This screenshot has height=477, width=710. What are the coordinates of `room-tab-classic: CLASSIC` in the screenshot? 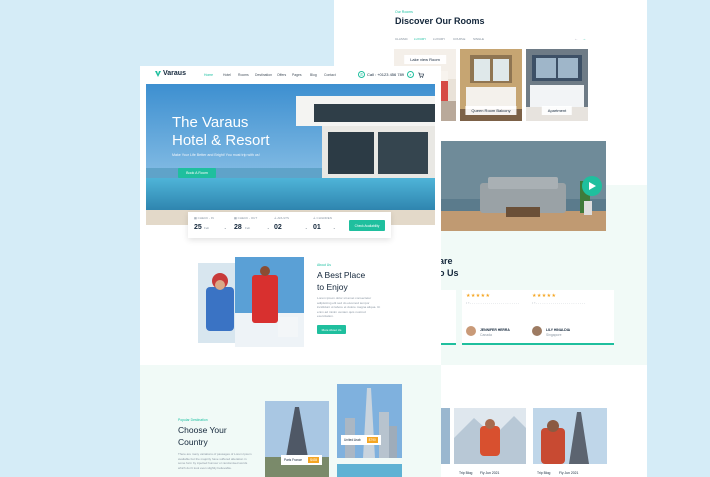 It's located at (401, 39).